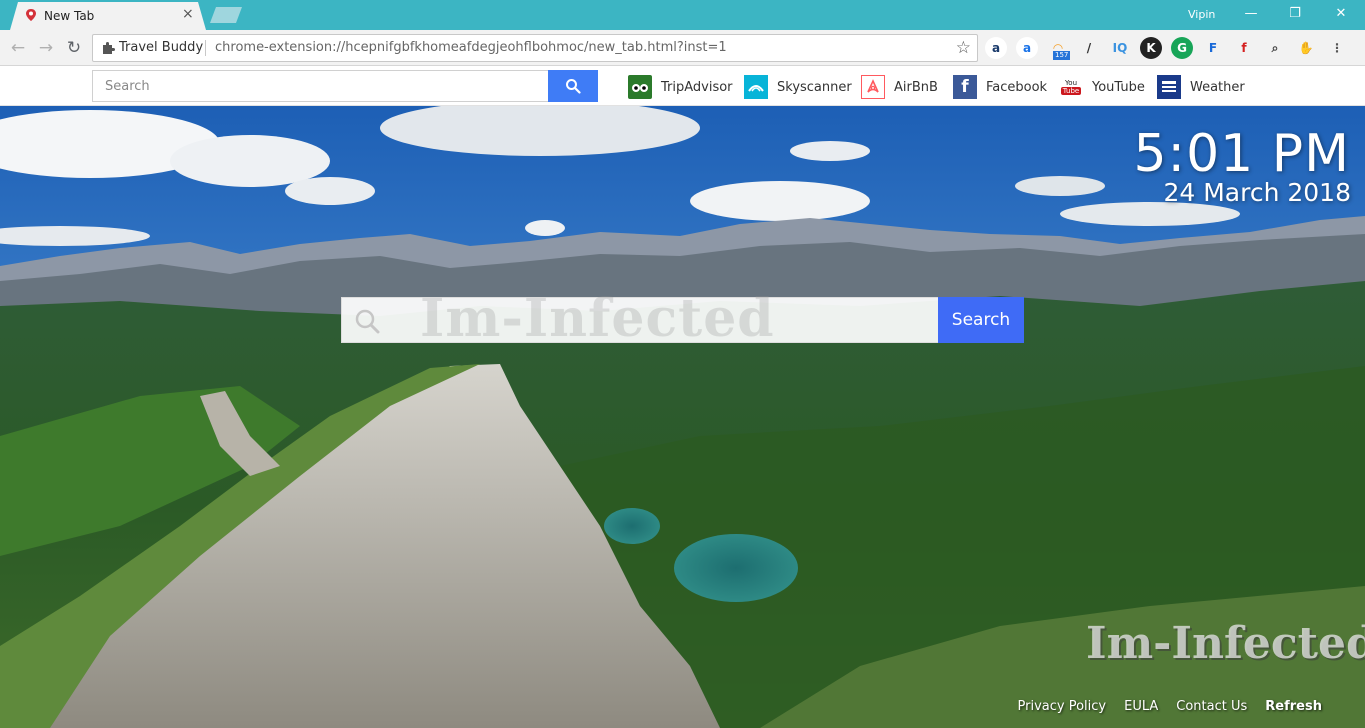 The width and height of the screenshot is (1365, 728). What do you see at coordinates (1217, 87) in the screenshot?
I see `quicklink-label: Weather` at bounding box center [1217, 87].